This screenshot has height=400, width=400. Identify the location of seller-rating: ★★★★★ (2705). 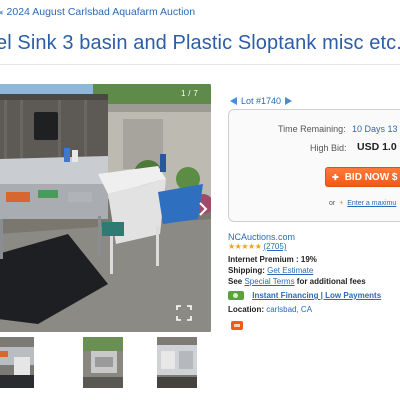
(257, 246).